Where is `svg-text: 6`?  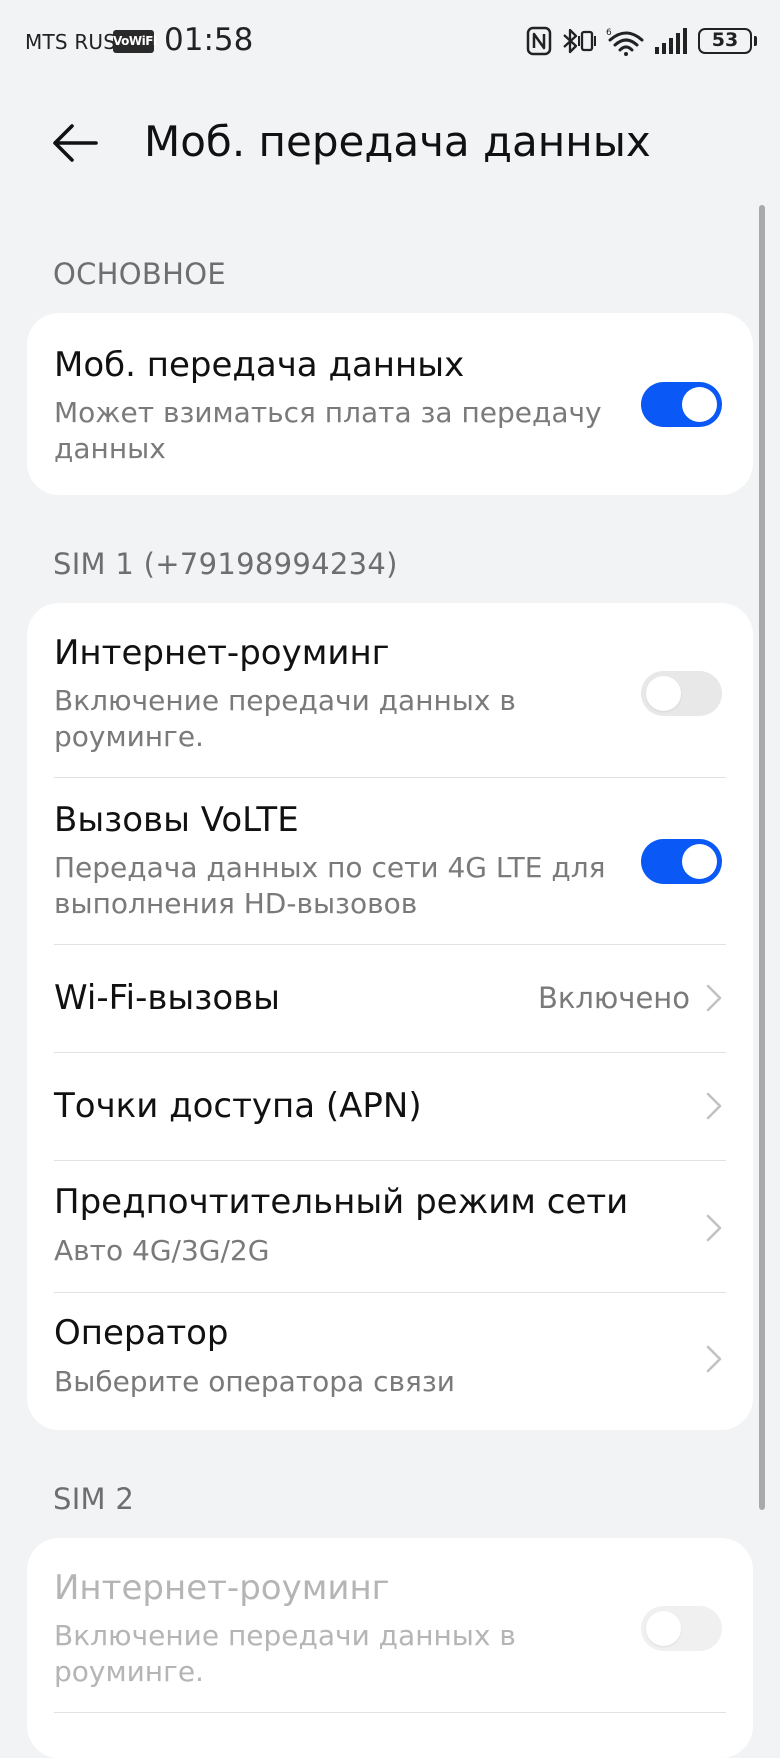 svg-text: 6 is located at coordinates (609, 33).